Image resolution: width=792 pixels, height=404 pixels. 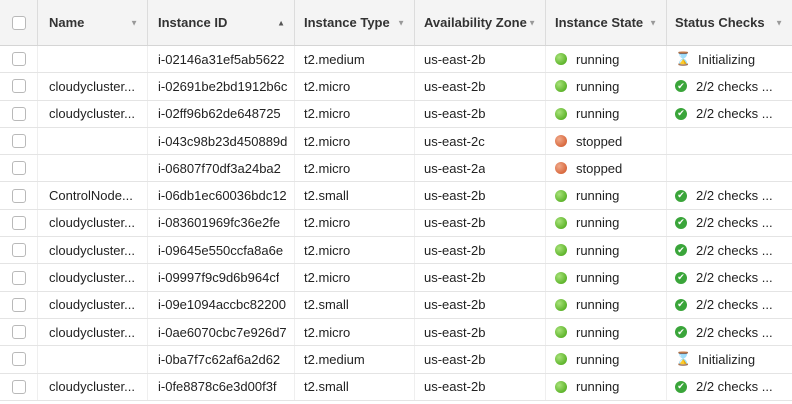 What do you see at coordinates (729, 22) in the screenshot?
I see `column-header-status-checks: Status Checks ▼` at bounding box center [729, 22].